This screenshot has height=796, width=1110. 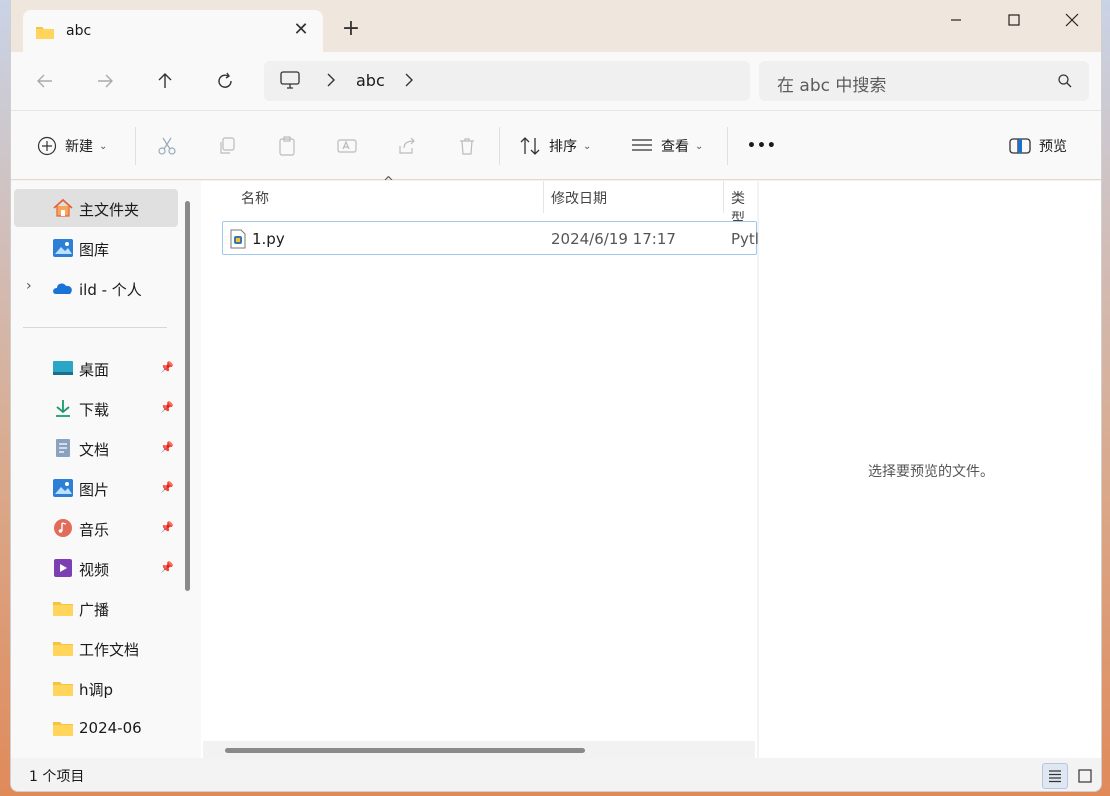 I want to click on sidebar-item-work-docs: 工作文档, so click(x=96, y=648).